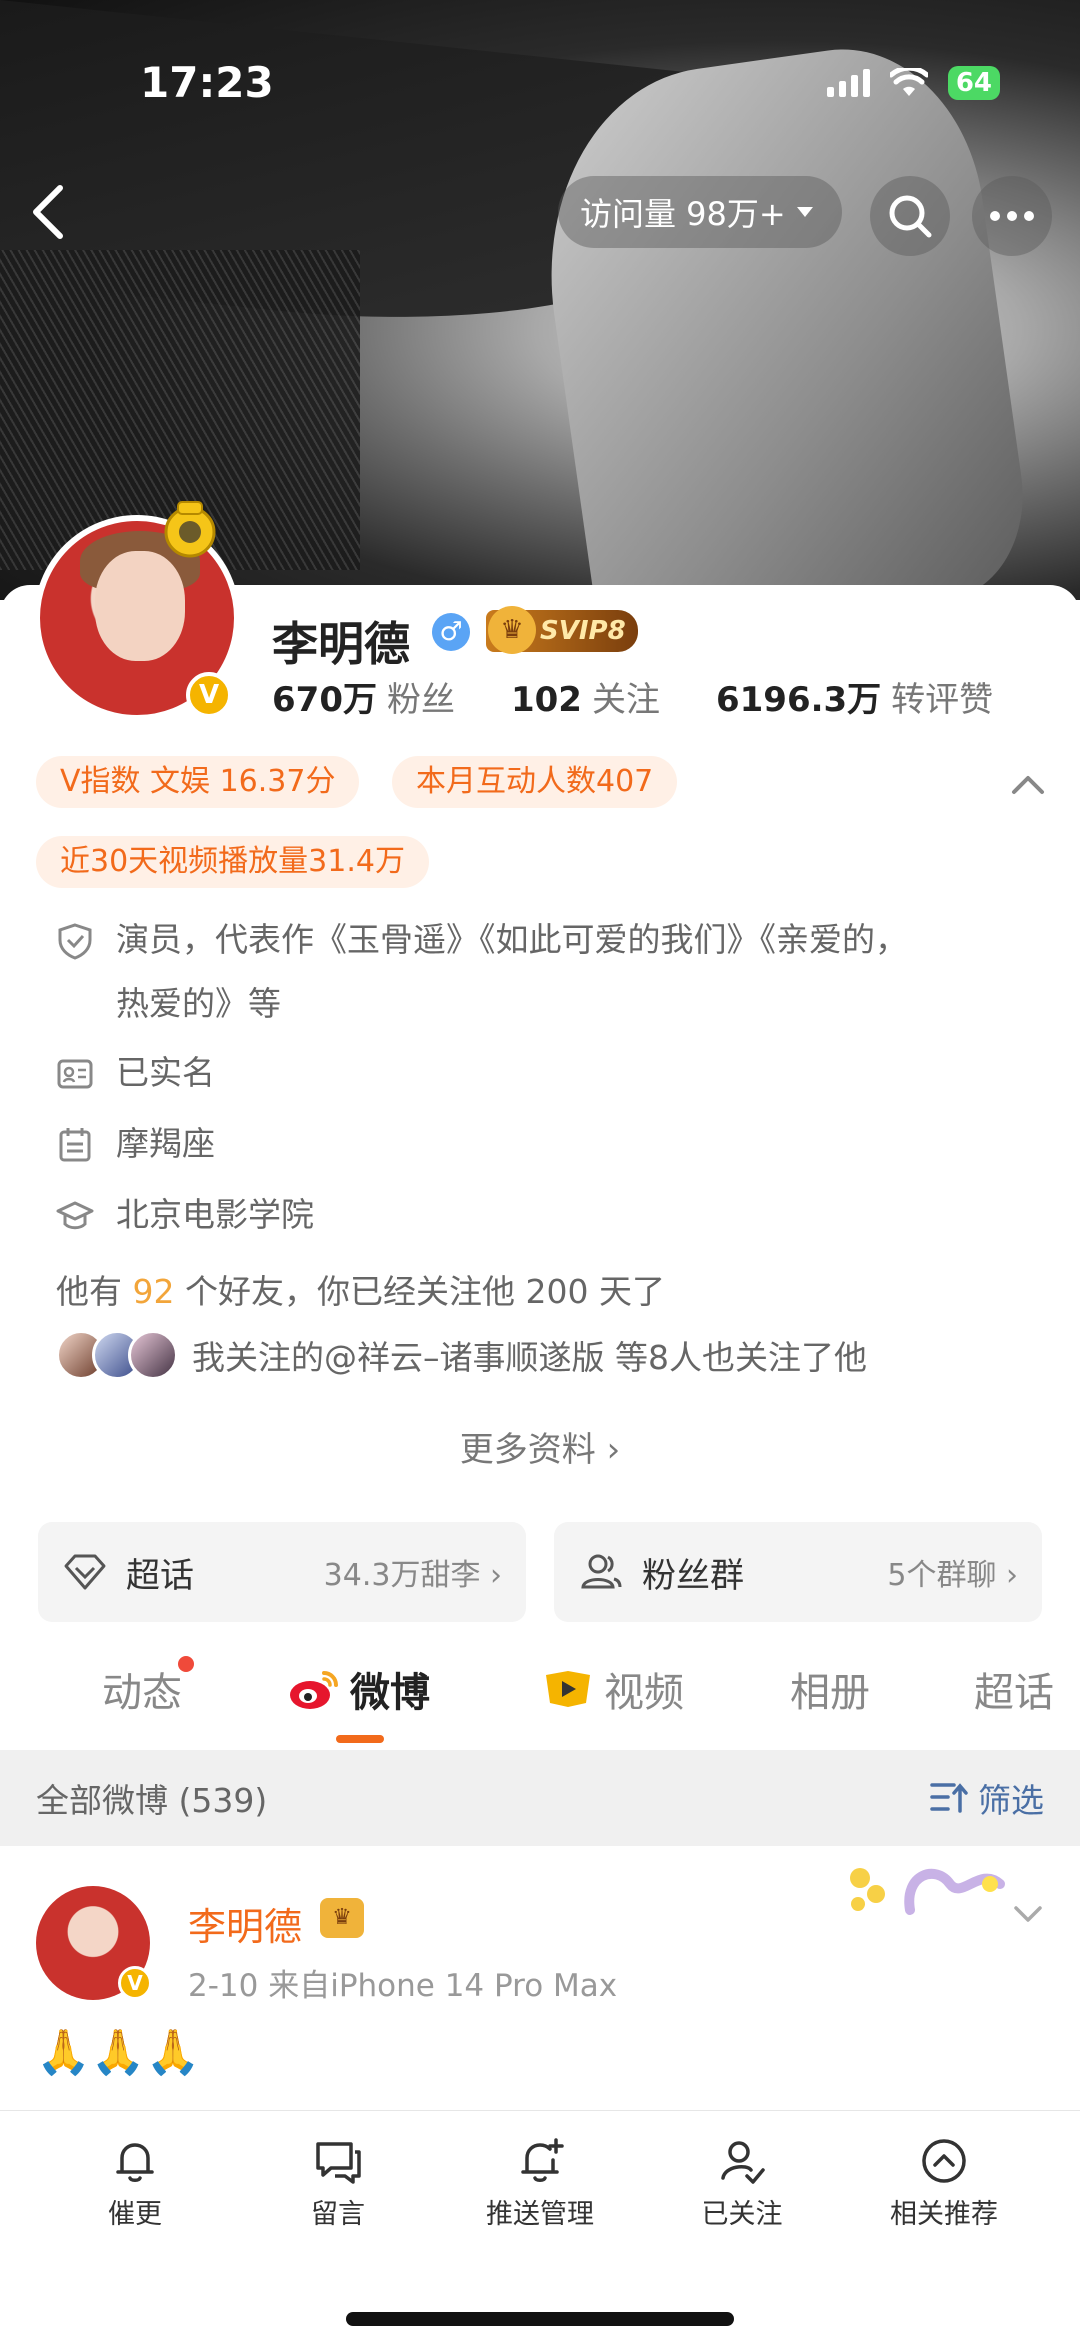 This screenshot has height=2349, width=1080. I want to click on mutual-avatars, so click(117, 1355).